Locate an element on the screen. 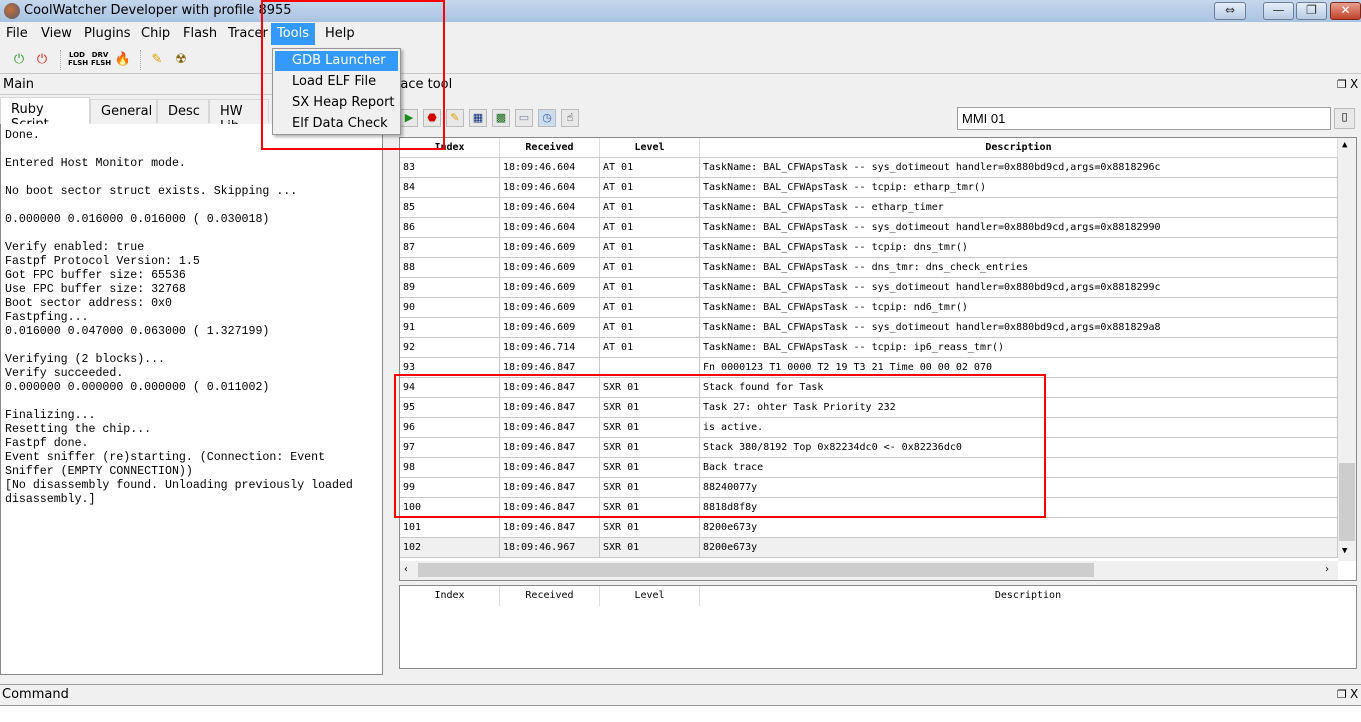 This screenshot has height=722, width=1361. tab-hw-lib: HW Lib is located at coordinates (239, 116).